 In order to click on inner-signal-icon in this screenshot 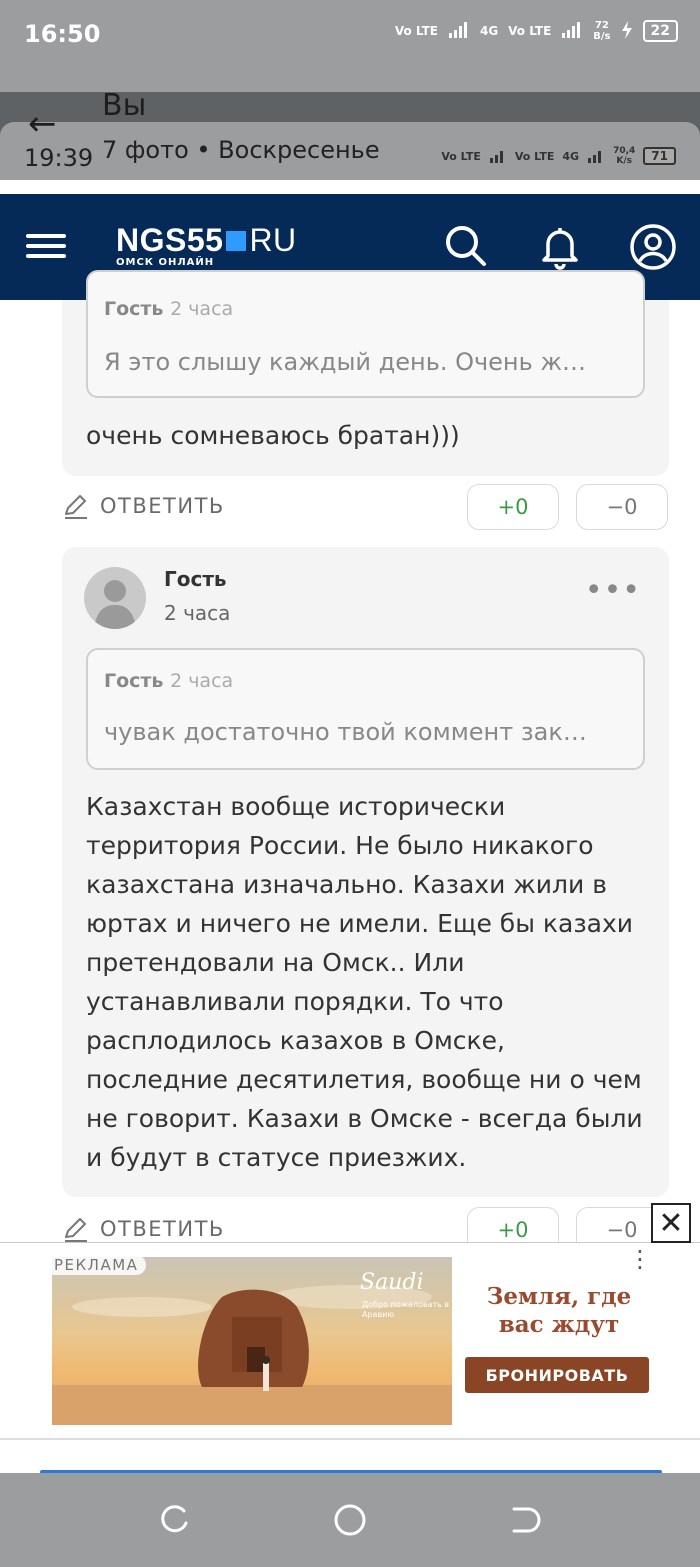, I will do `click(496, 157)`.